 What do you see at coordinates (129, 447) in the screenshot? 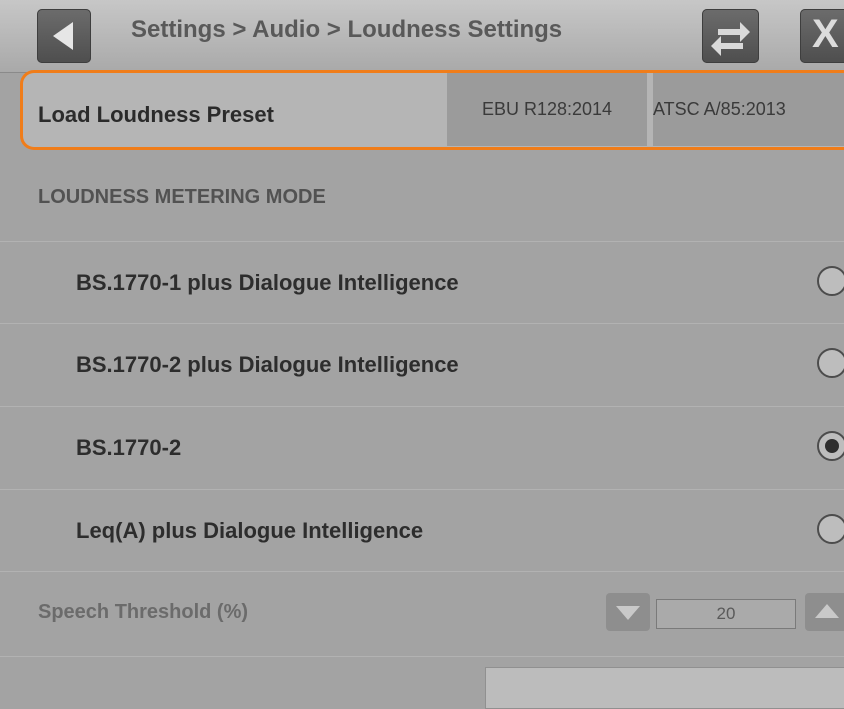
I see `mode-label: BS.1770-2` at bounding box center [129, 447].